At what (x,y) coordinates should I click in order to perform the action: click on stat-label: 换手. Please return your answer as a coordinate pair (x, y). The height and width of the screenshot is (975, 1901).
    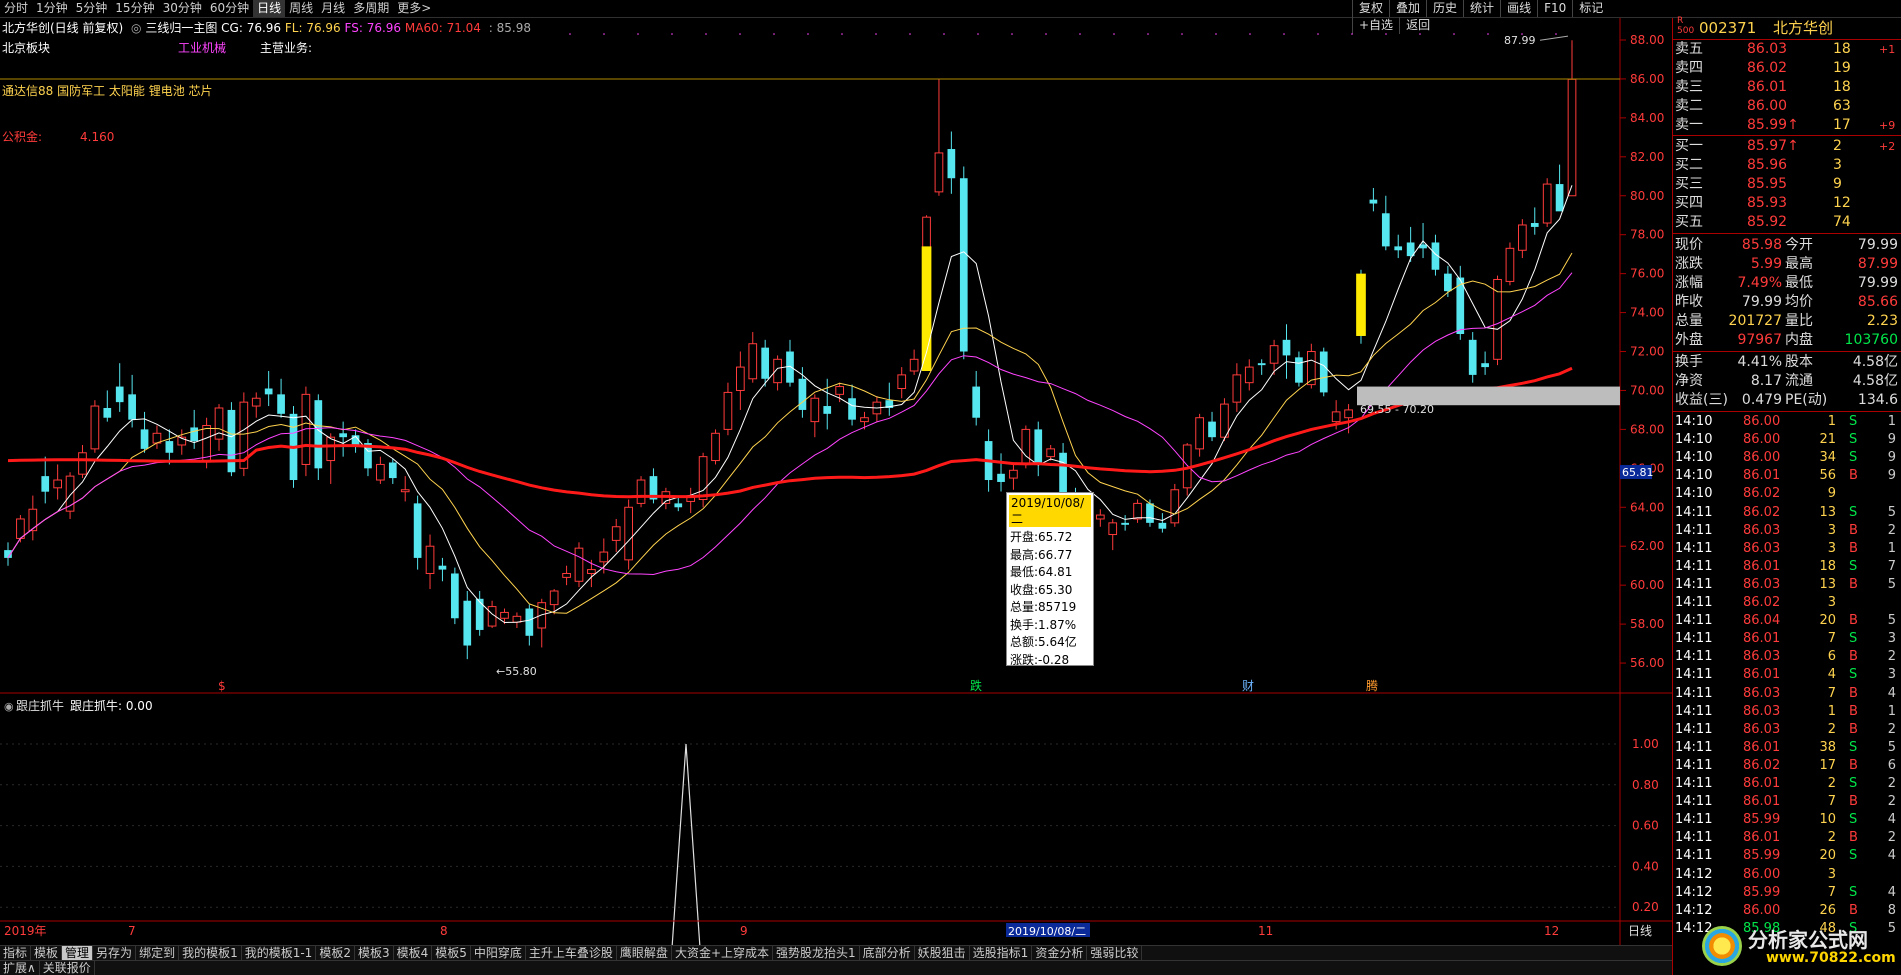
    Looking at the image, I should click on (1689, 362).